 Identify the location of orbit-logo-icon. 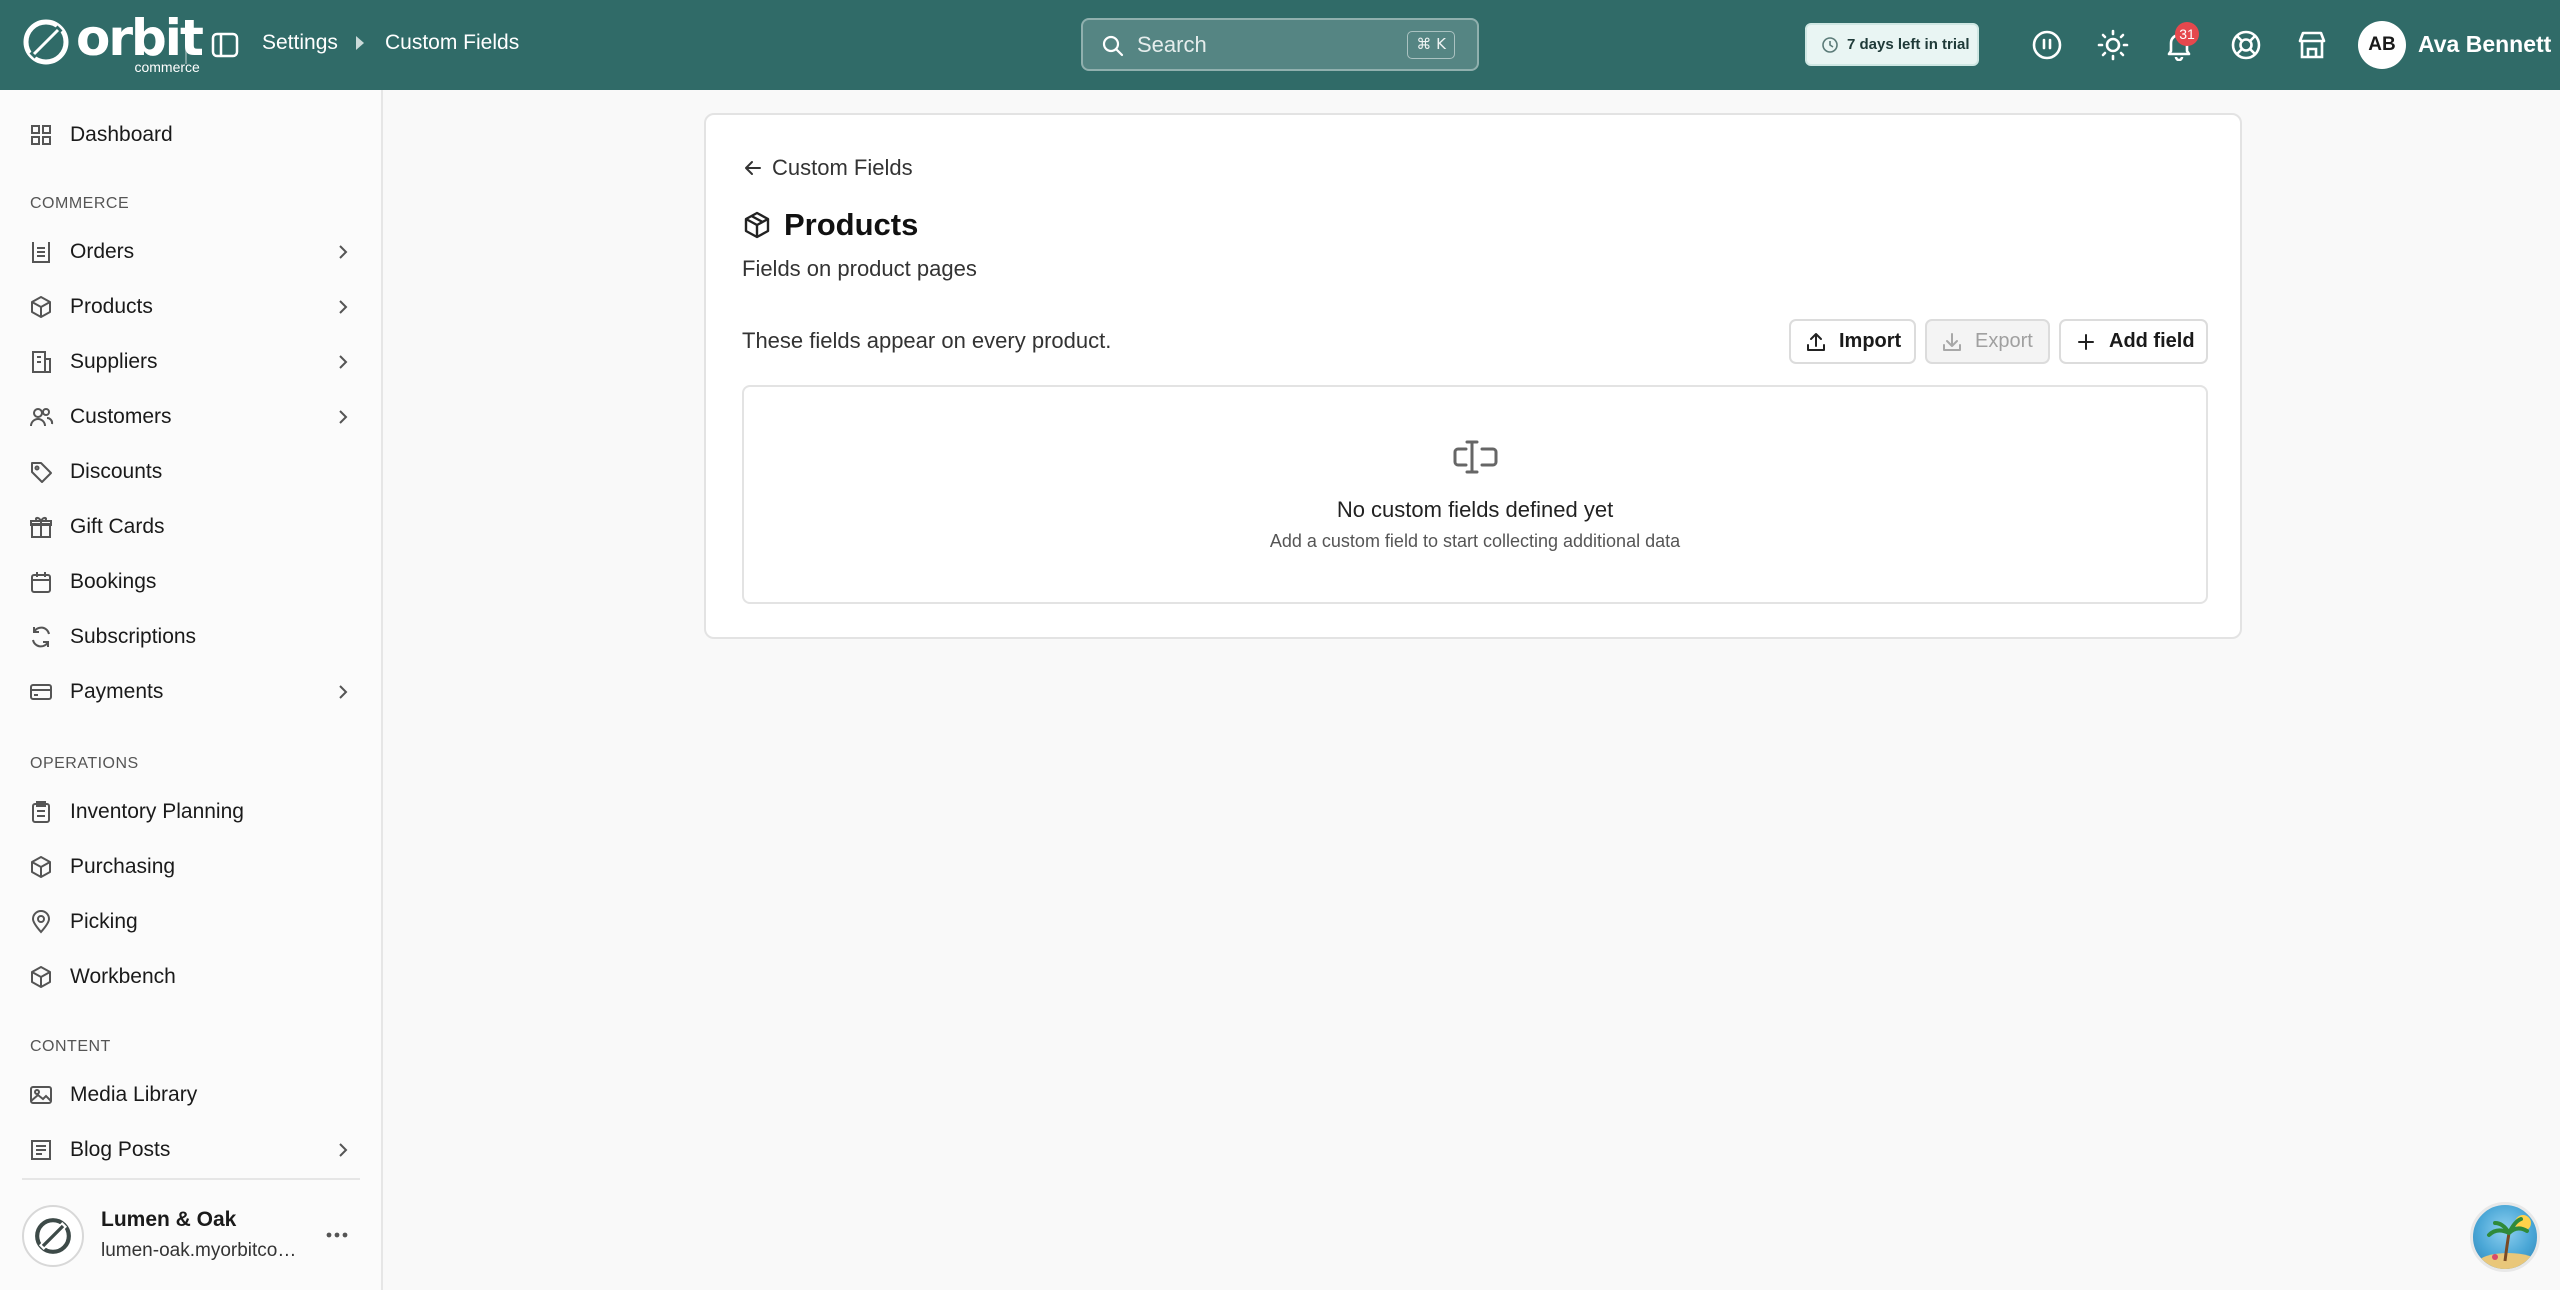
(46, 42).